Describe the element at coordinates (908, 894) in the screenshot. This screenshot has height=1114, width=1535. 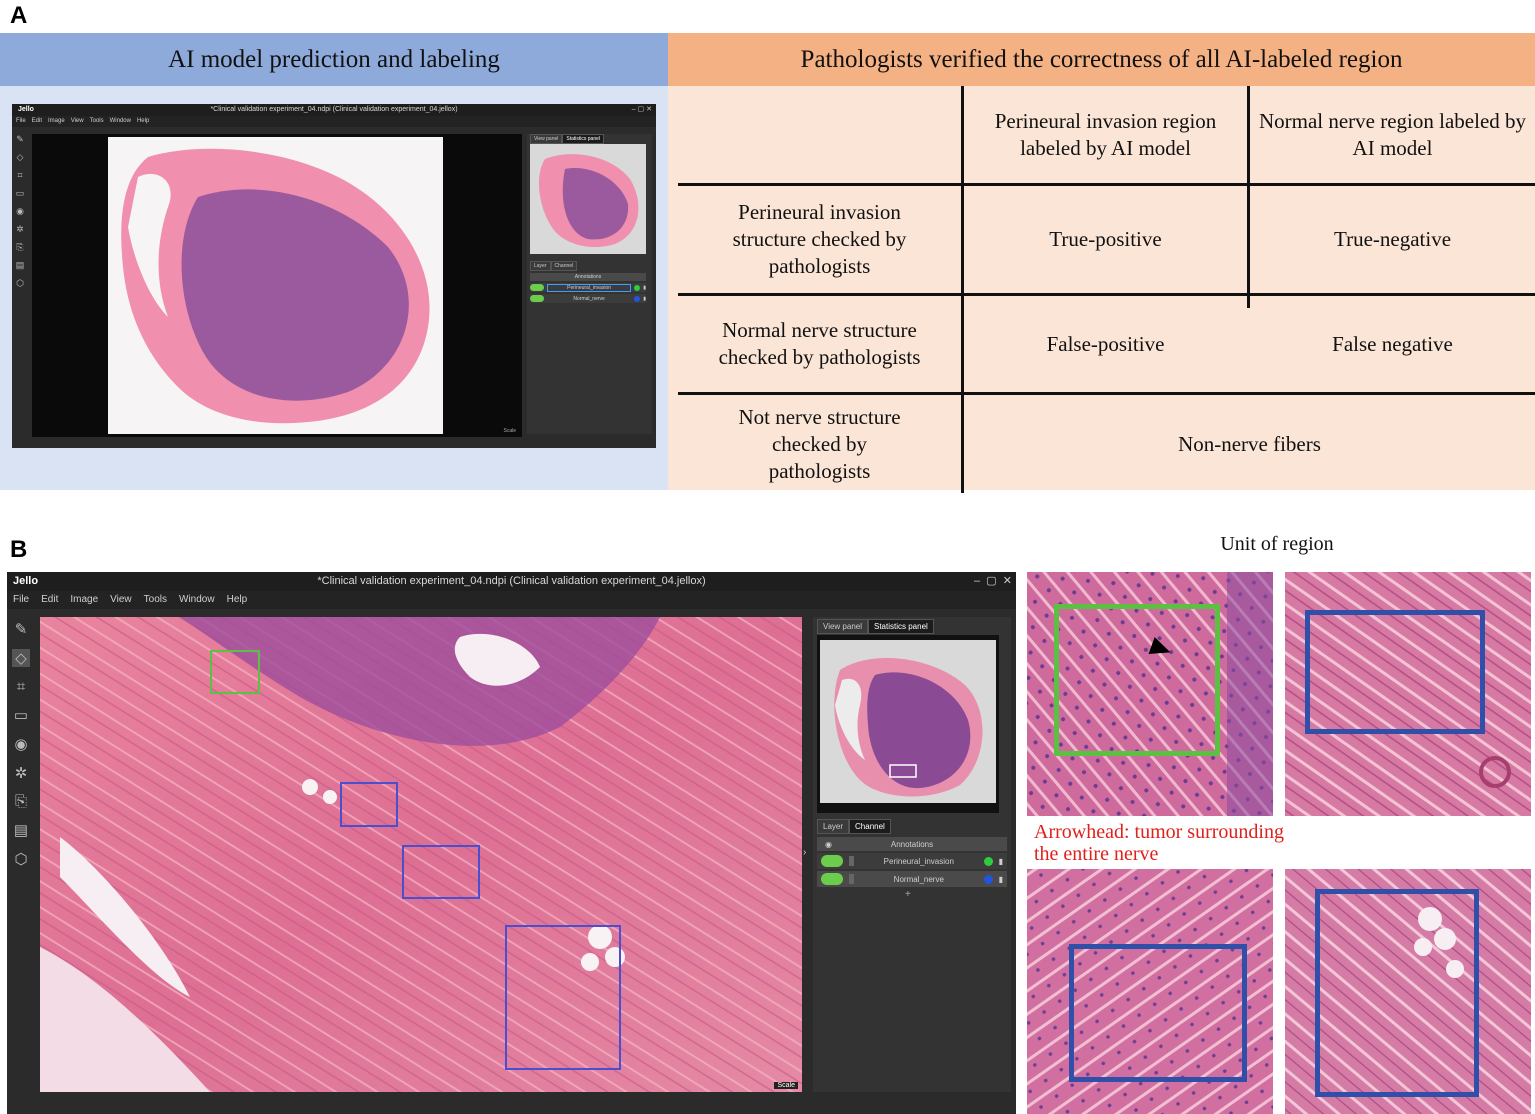
I see `add-layer-button: +` at that location.